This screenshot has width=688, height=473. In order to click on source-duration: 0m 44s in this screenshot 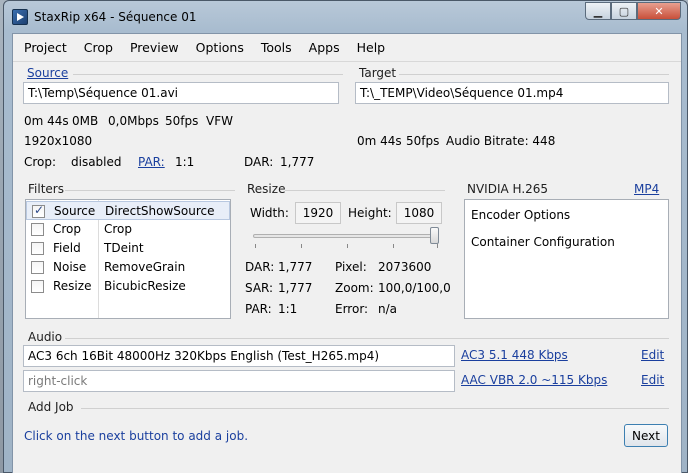, I will do `click(46, 121)`.